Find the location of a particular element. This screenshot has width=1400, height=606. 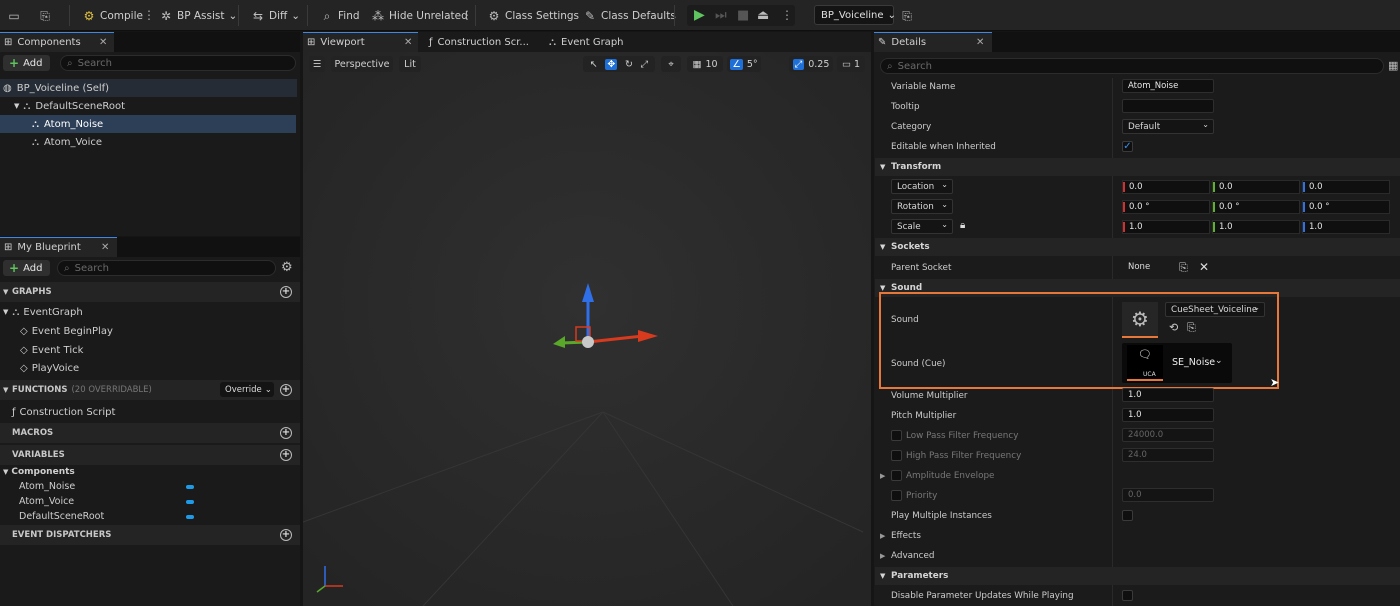

rotation-z-field: 0.0 ° is located at coordinates (1346, 207).